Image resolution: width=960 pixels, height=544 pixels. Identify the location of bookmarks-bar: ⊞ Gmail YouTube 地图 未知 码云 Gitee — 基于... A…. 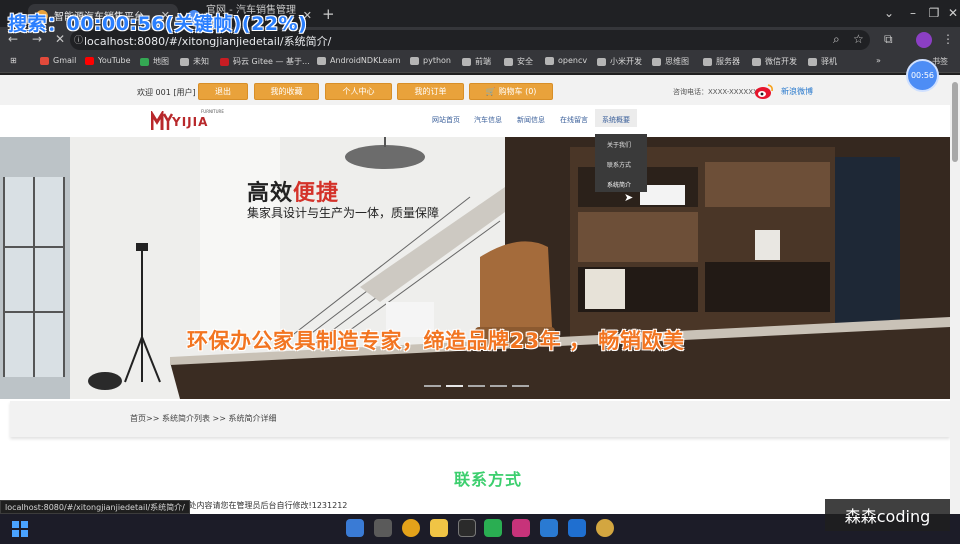
(480, 63).